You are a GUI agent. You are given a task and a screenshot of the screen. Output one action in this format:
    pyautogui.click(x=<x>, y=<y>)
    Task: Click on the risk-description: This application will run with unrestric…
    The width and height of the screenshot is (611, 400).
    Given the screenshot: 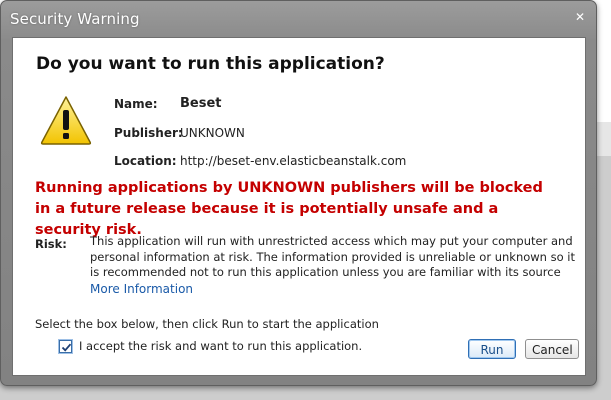 What is the action you would take?
    pyautogui.click(x=333, y=256)
    